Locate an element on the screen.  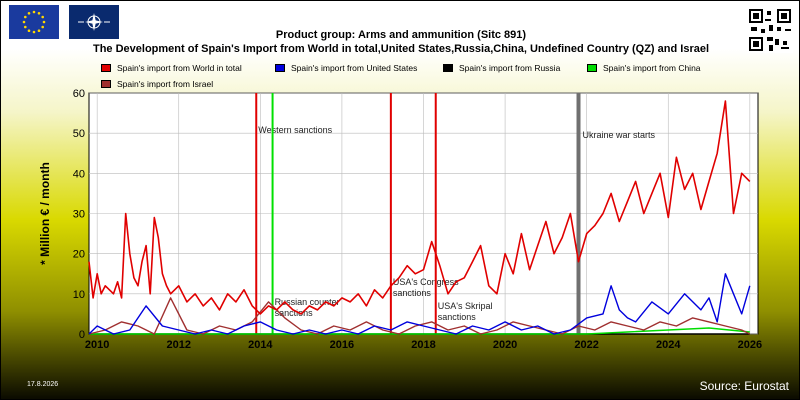
x-tick-label: 2024 is located at coordinates (668, 345).